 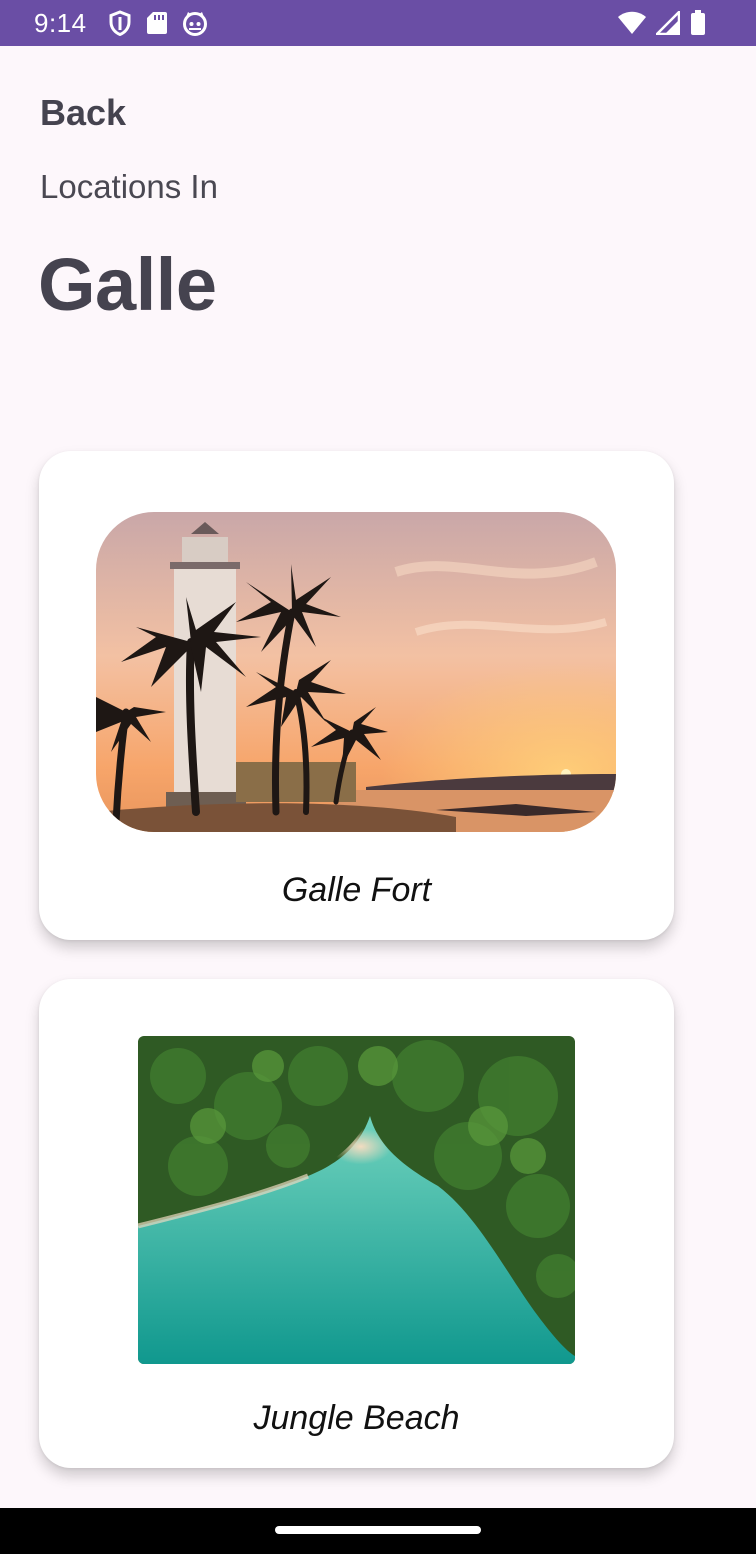 I want to click on aerial-beach-photo, so click(x=356, y=1200).